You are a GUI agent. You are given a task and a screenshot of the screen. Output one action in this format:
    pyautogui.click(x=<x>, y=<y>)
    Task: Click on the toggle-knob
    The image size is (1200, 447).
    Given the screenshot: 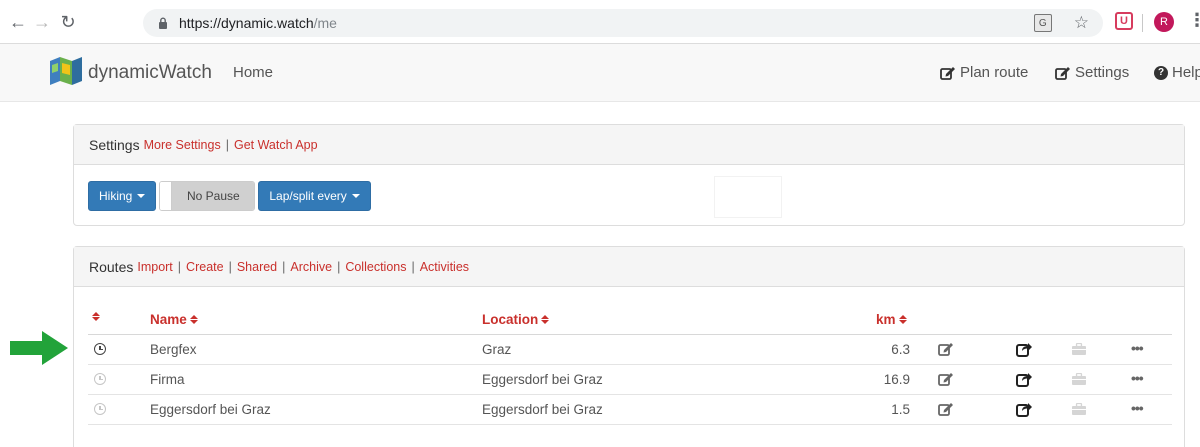 What is the action you would take?
    pyautogui.click(x=166, y=196)
    